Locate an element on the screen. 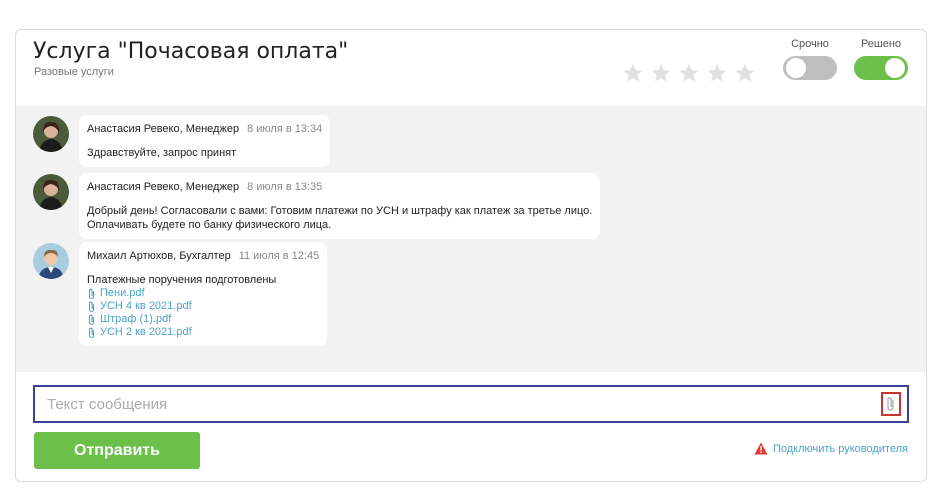  attachment-name: Штраф (1).pdf is located at coordinates (136, 319).